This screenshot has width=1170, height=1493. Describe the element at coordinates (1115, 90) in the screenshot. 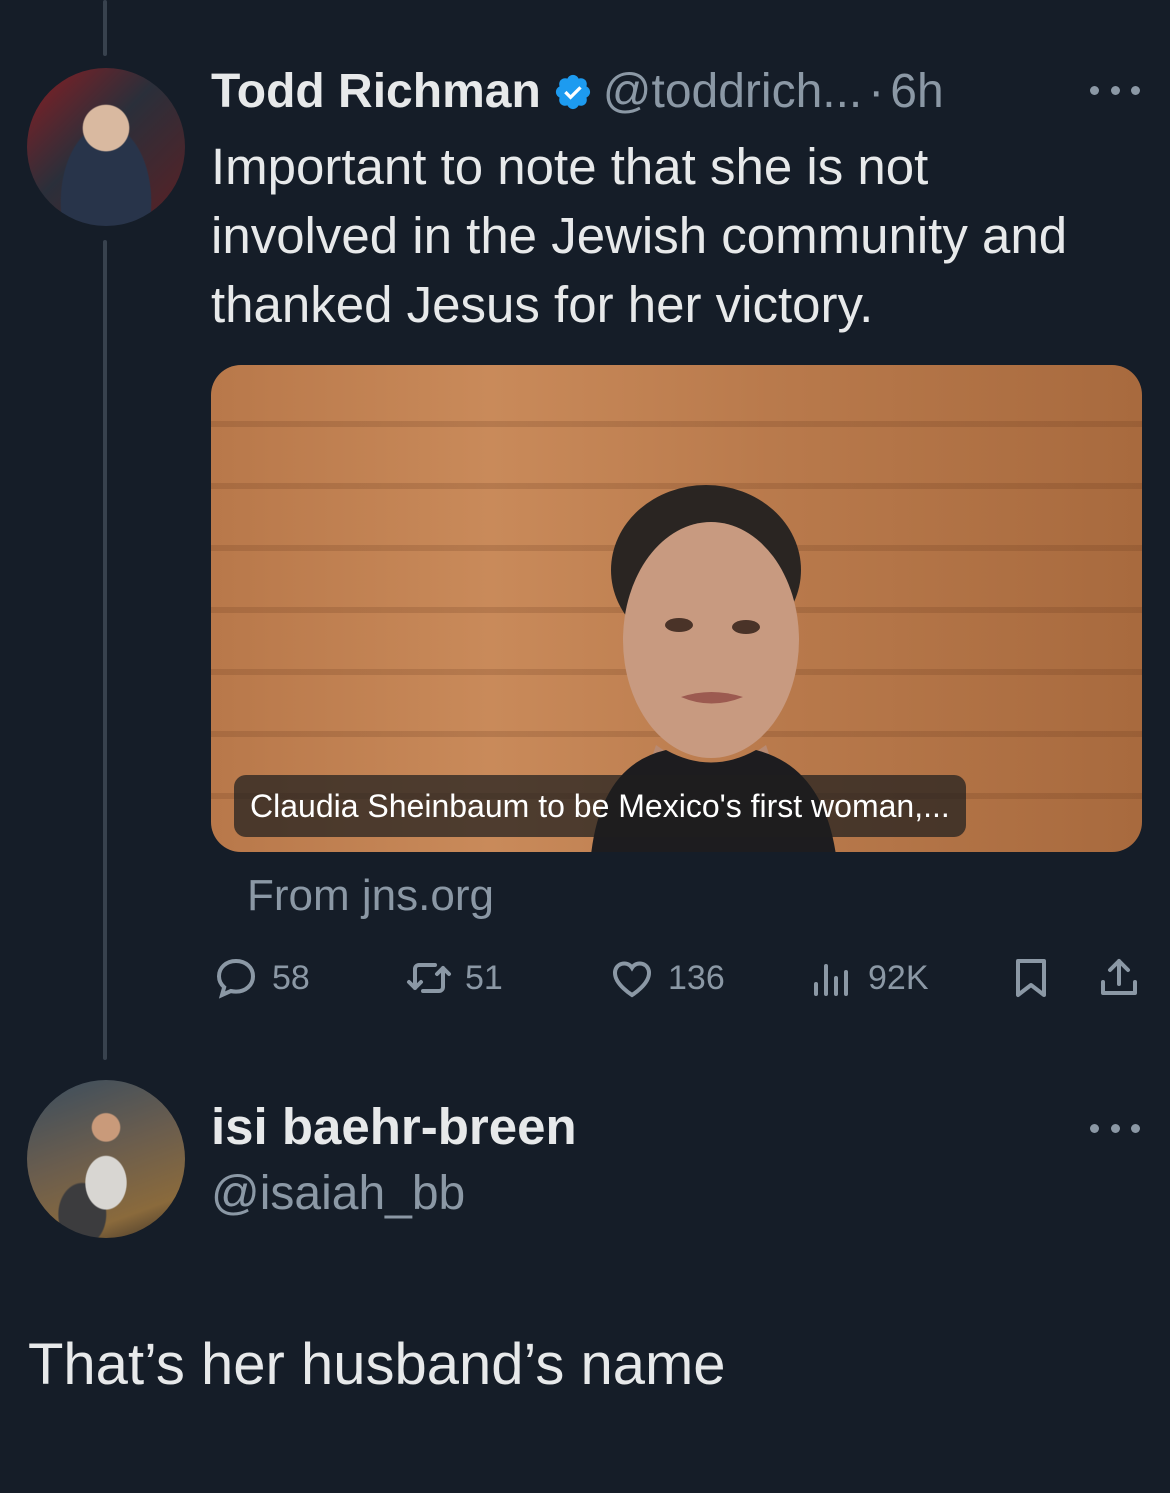

I see `more-icon` at that location.